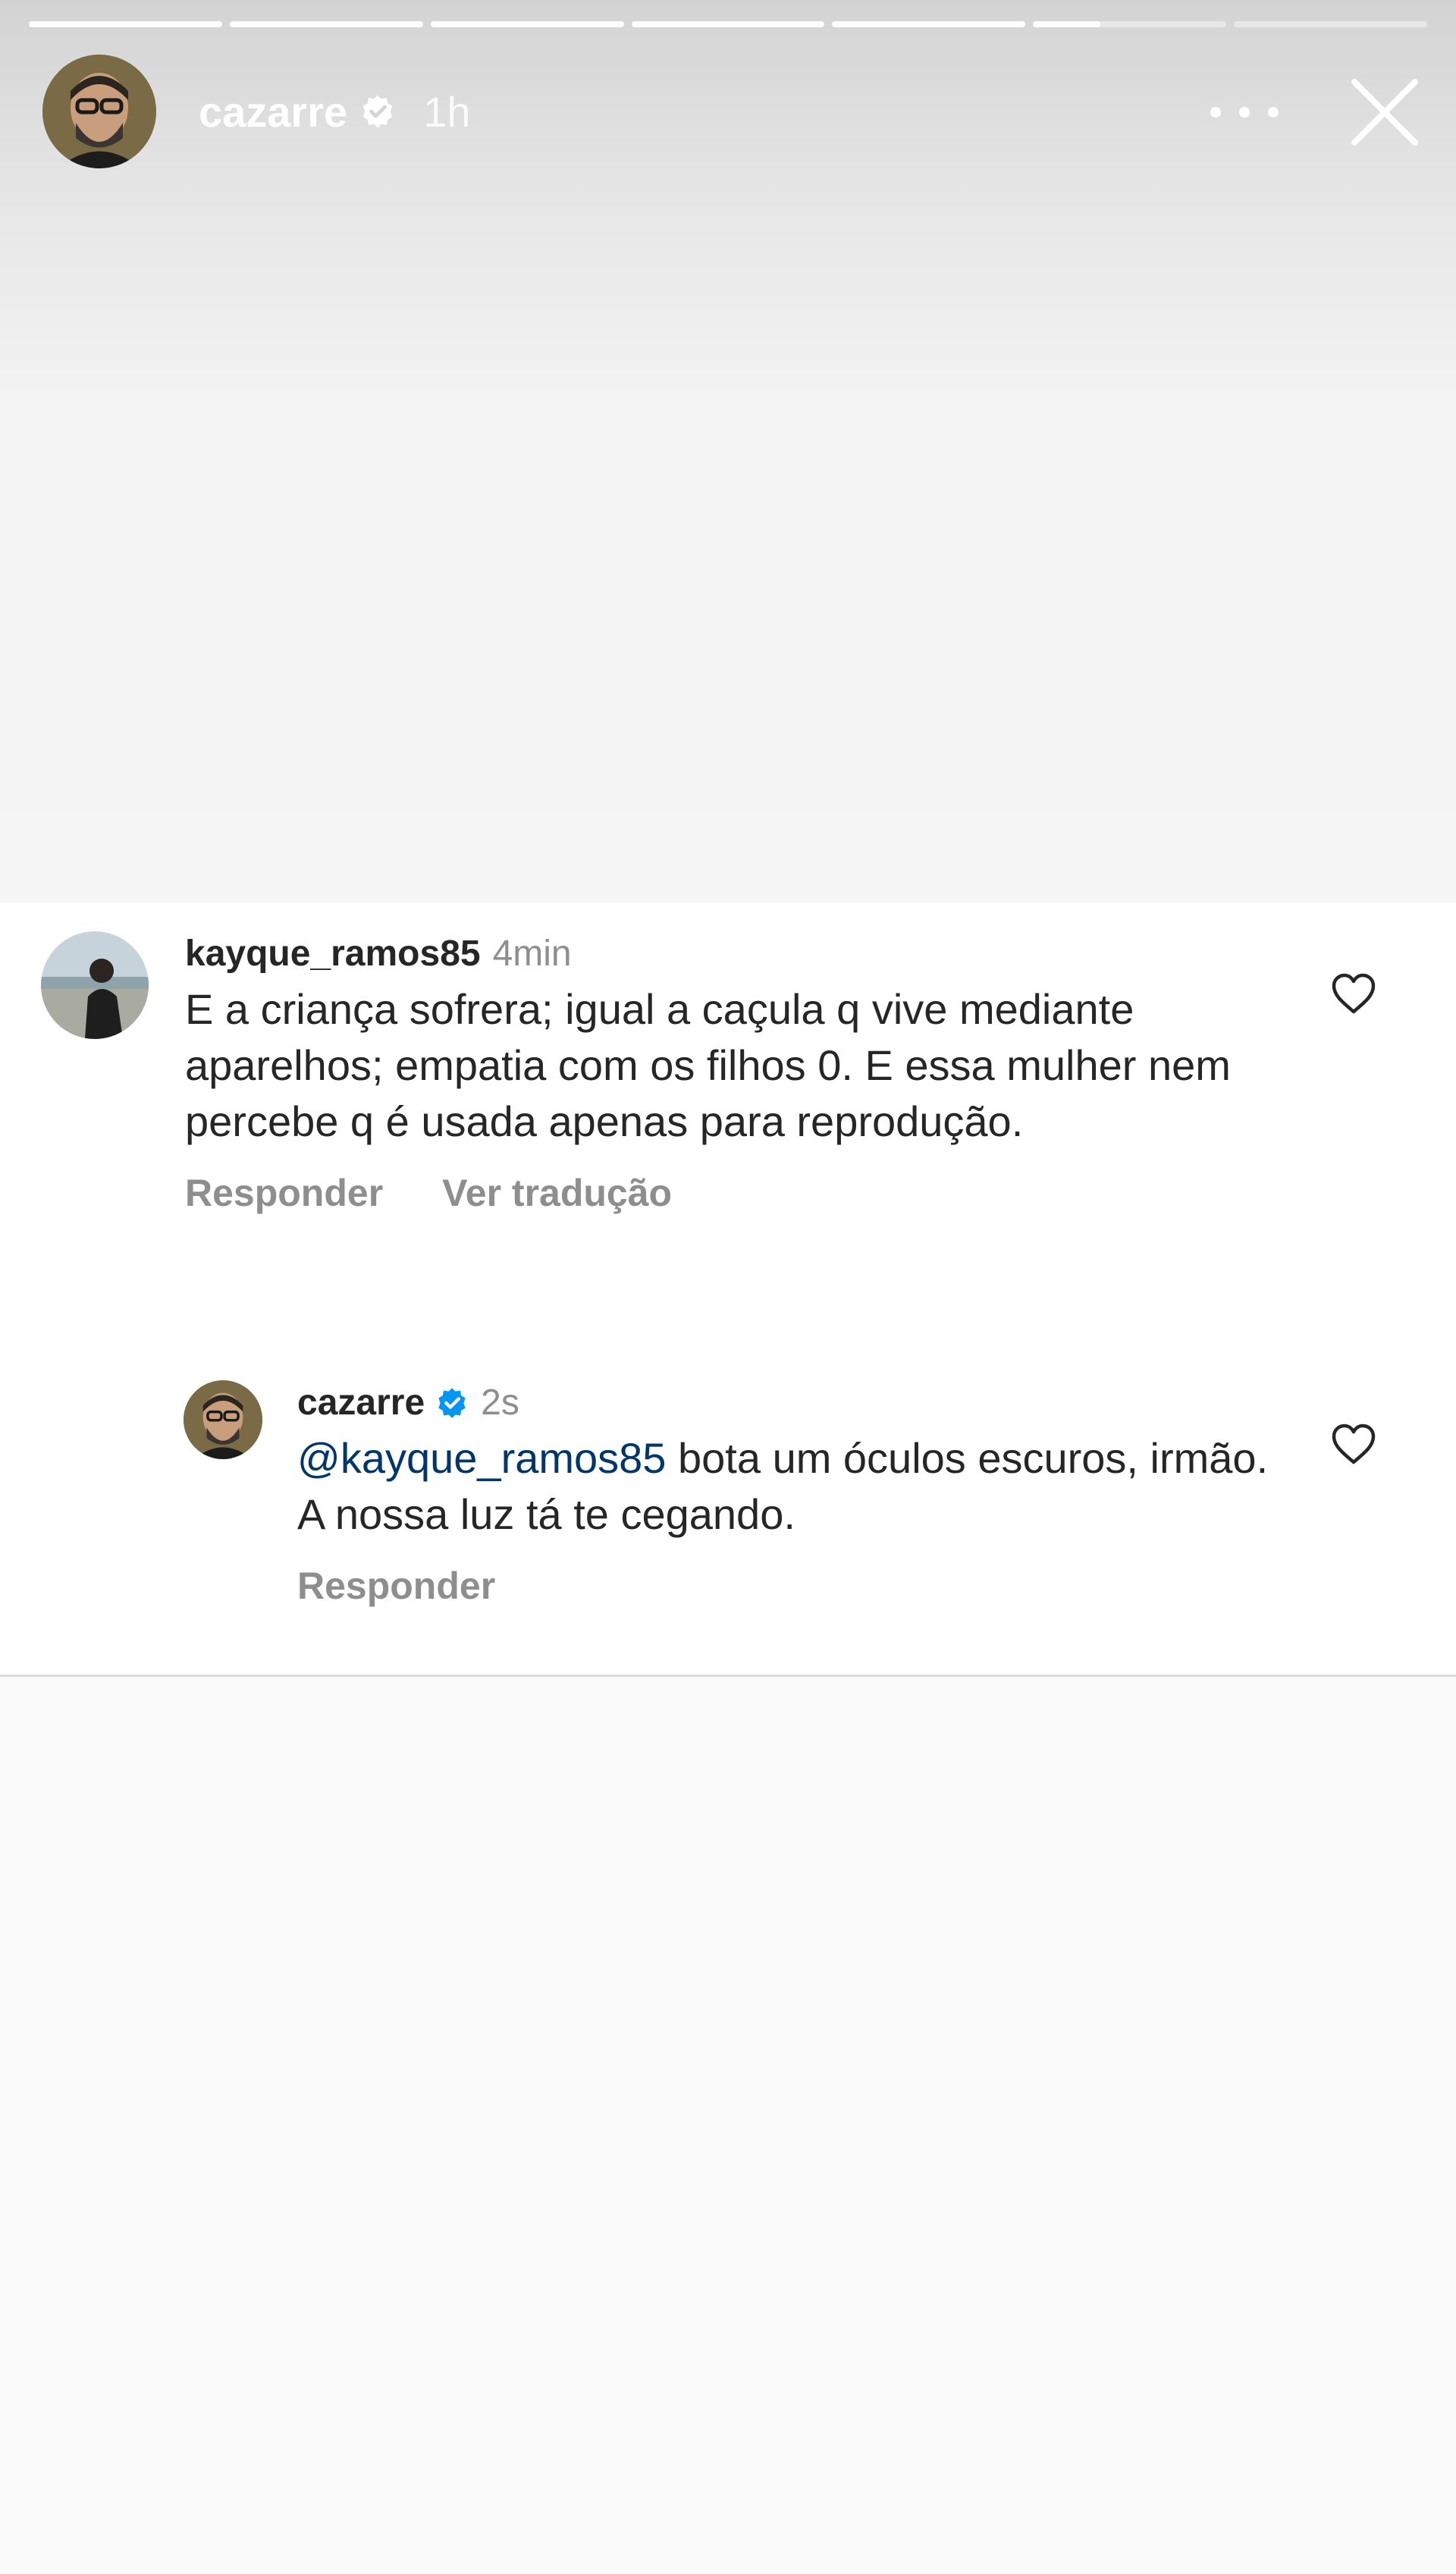 This screenshot has height=2574, width=1456. Describe the element at coordinates (481, 1458) in the screenshot. I see `mention-link: @kayque_ramos85` at that location.